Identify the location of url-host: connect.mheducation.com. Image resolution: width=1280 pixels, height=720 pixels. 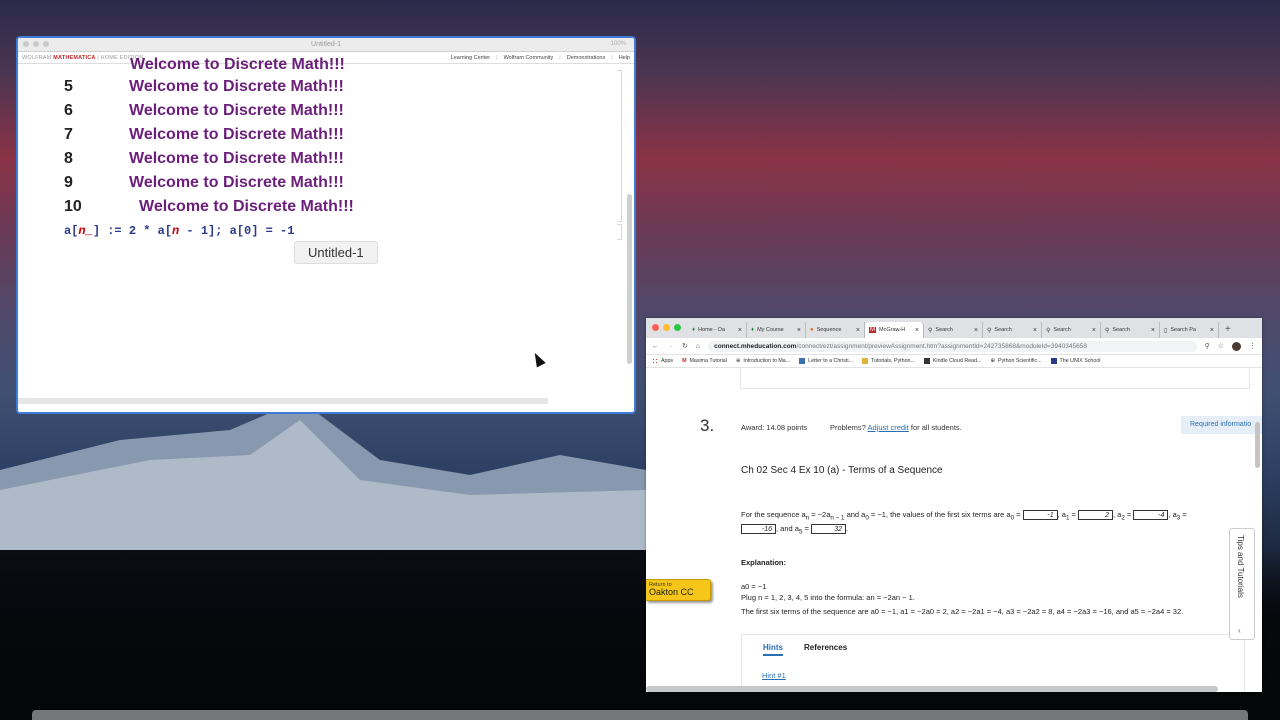
(755, 346).